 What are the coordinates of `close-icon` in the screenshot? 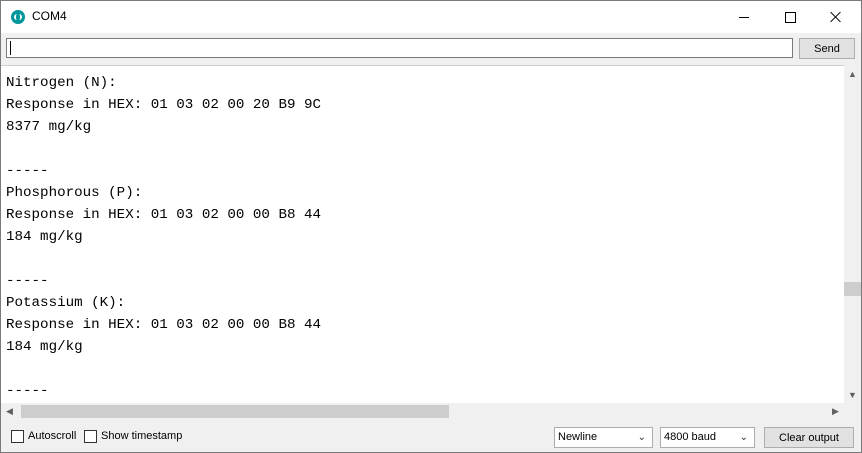 It's located at (836, 17).